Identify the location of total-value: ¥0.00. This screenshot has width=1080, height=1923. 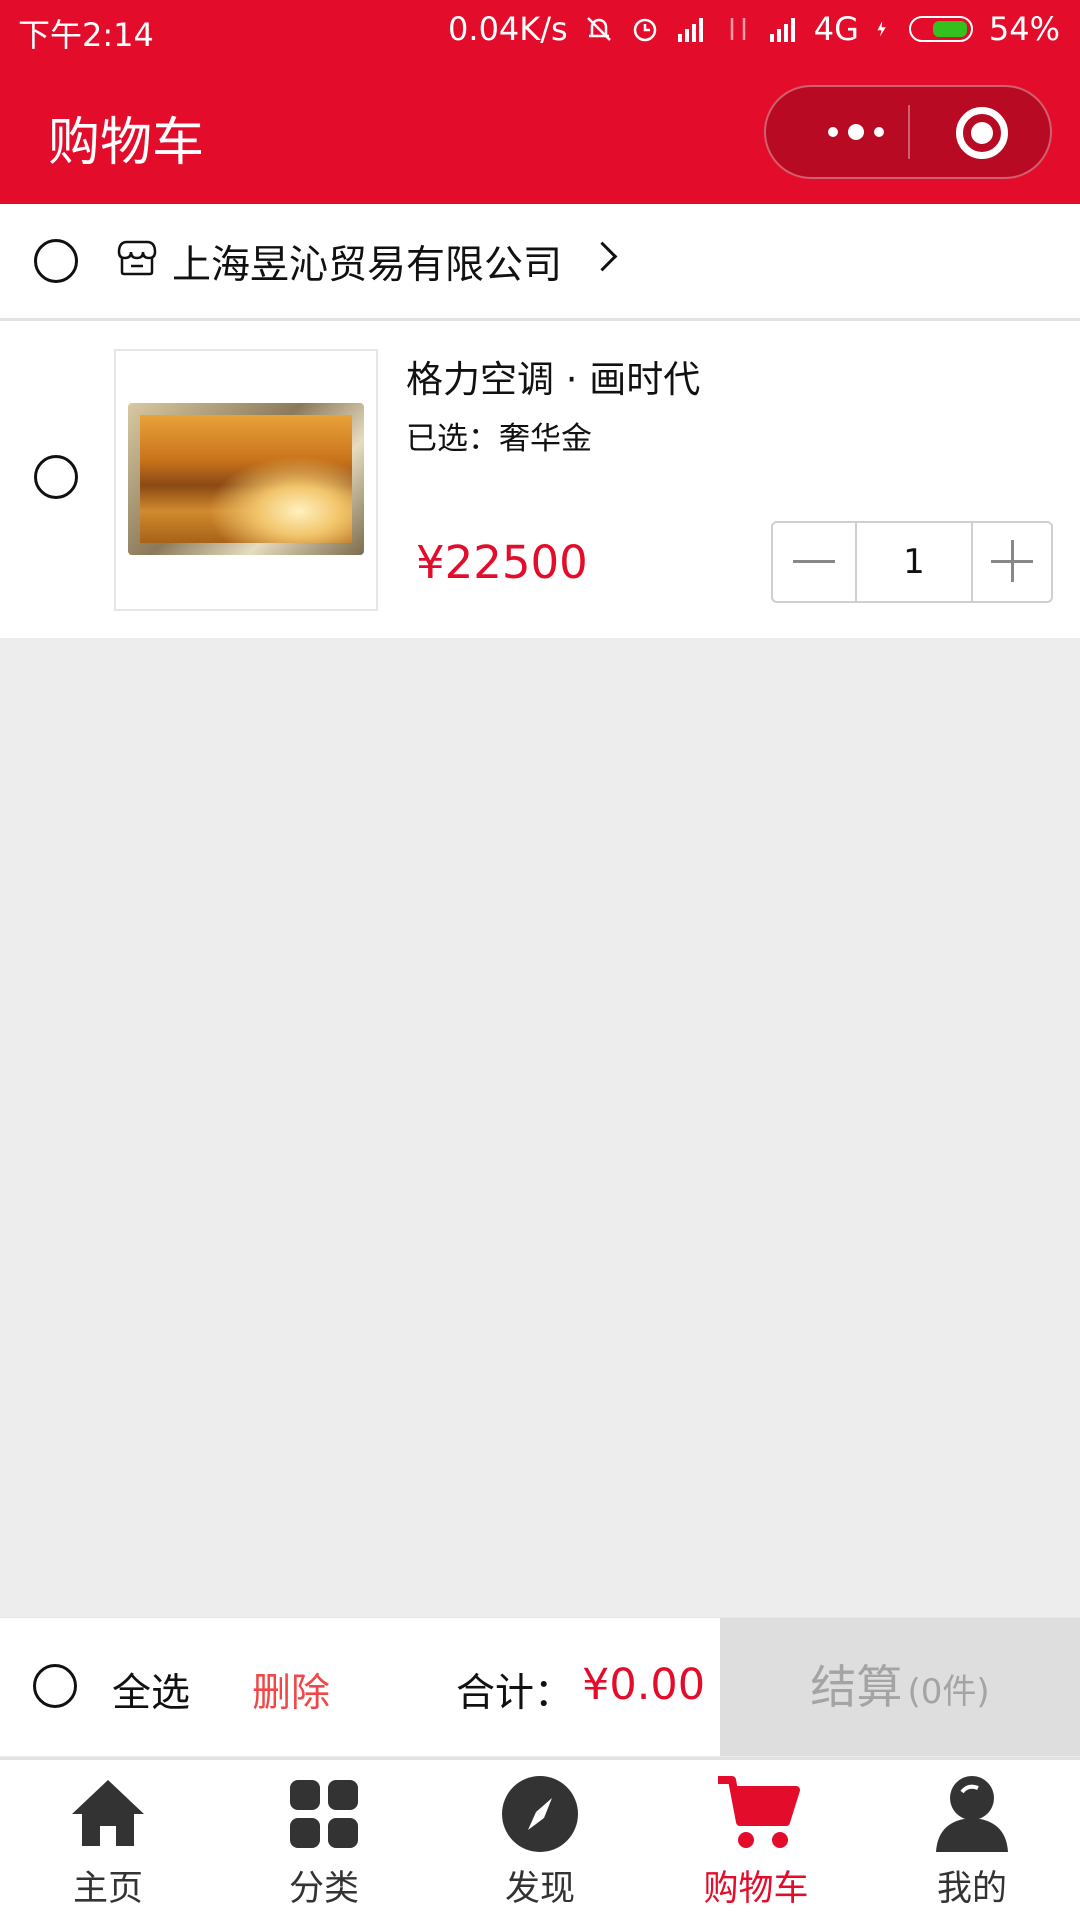
(644, 1685).